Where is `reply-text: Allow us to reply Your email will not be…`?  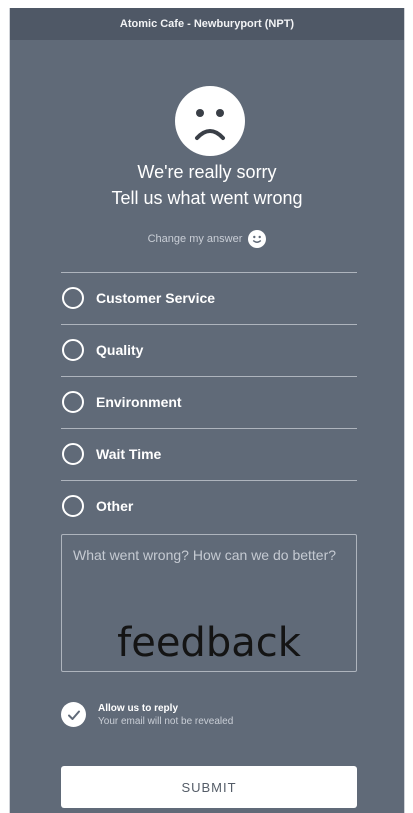 reply-text: Allow us to reply Your email will not be… is located at coordinates (165, 715).